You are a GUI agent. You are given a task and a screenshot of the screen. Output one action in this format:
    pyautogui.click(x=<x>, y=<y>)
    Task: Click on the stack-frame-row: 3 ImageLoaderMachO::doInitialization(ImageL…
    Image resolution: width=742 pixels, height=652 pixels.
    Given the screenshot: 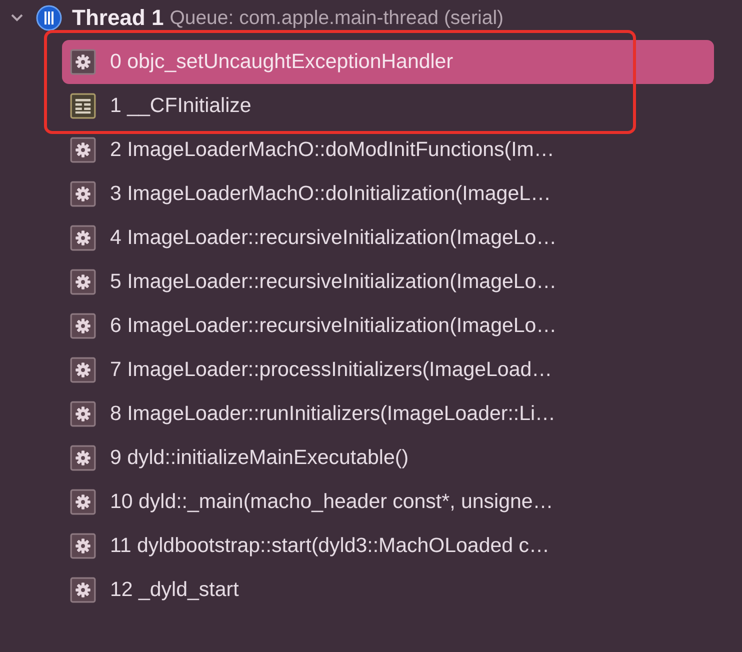 What is the action you would take?
    pyautogui.click(x=388, y=194)
    